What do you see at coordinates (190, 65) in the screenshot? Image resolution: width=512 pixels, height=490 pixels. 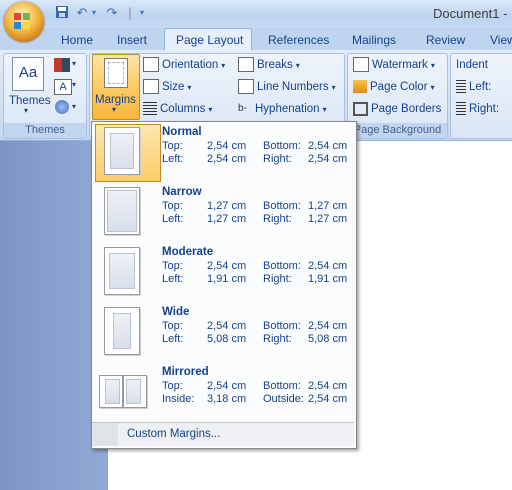 I see `orientation-label: Orientation` at bounding box center [190, 65].